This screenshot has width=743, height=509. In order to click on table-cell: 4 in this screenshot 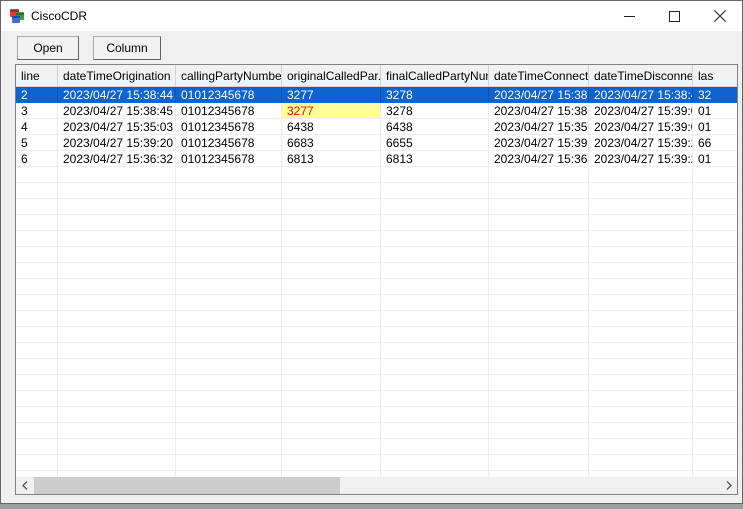, I will do `click(37, 127)`.